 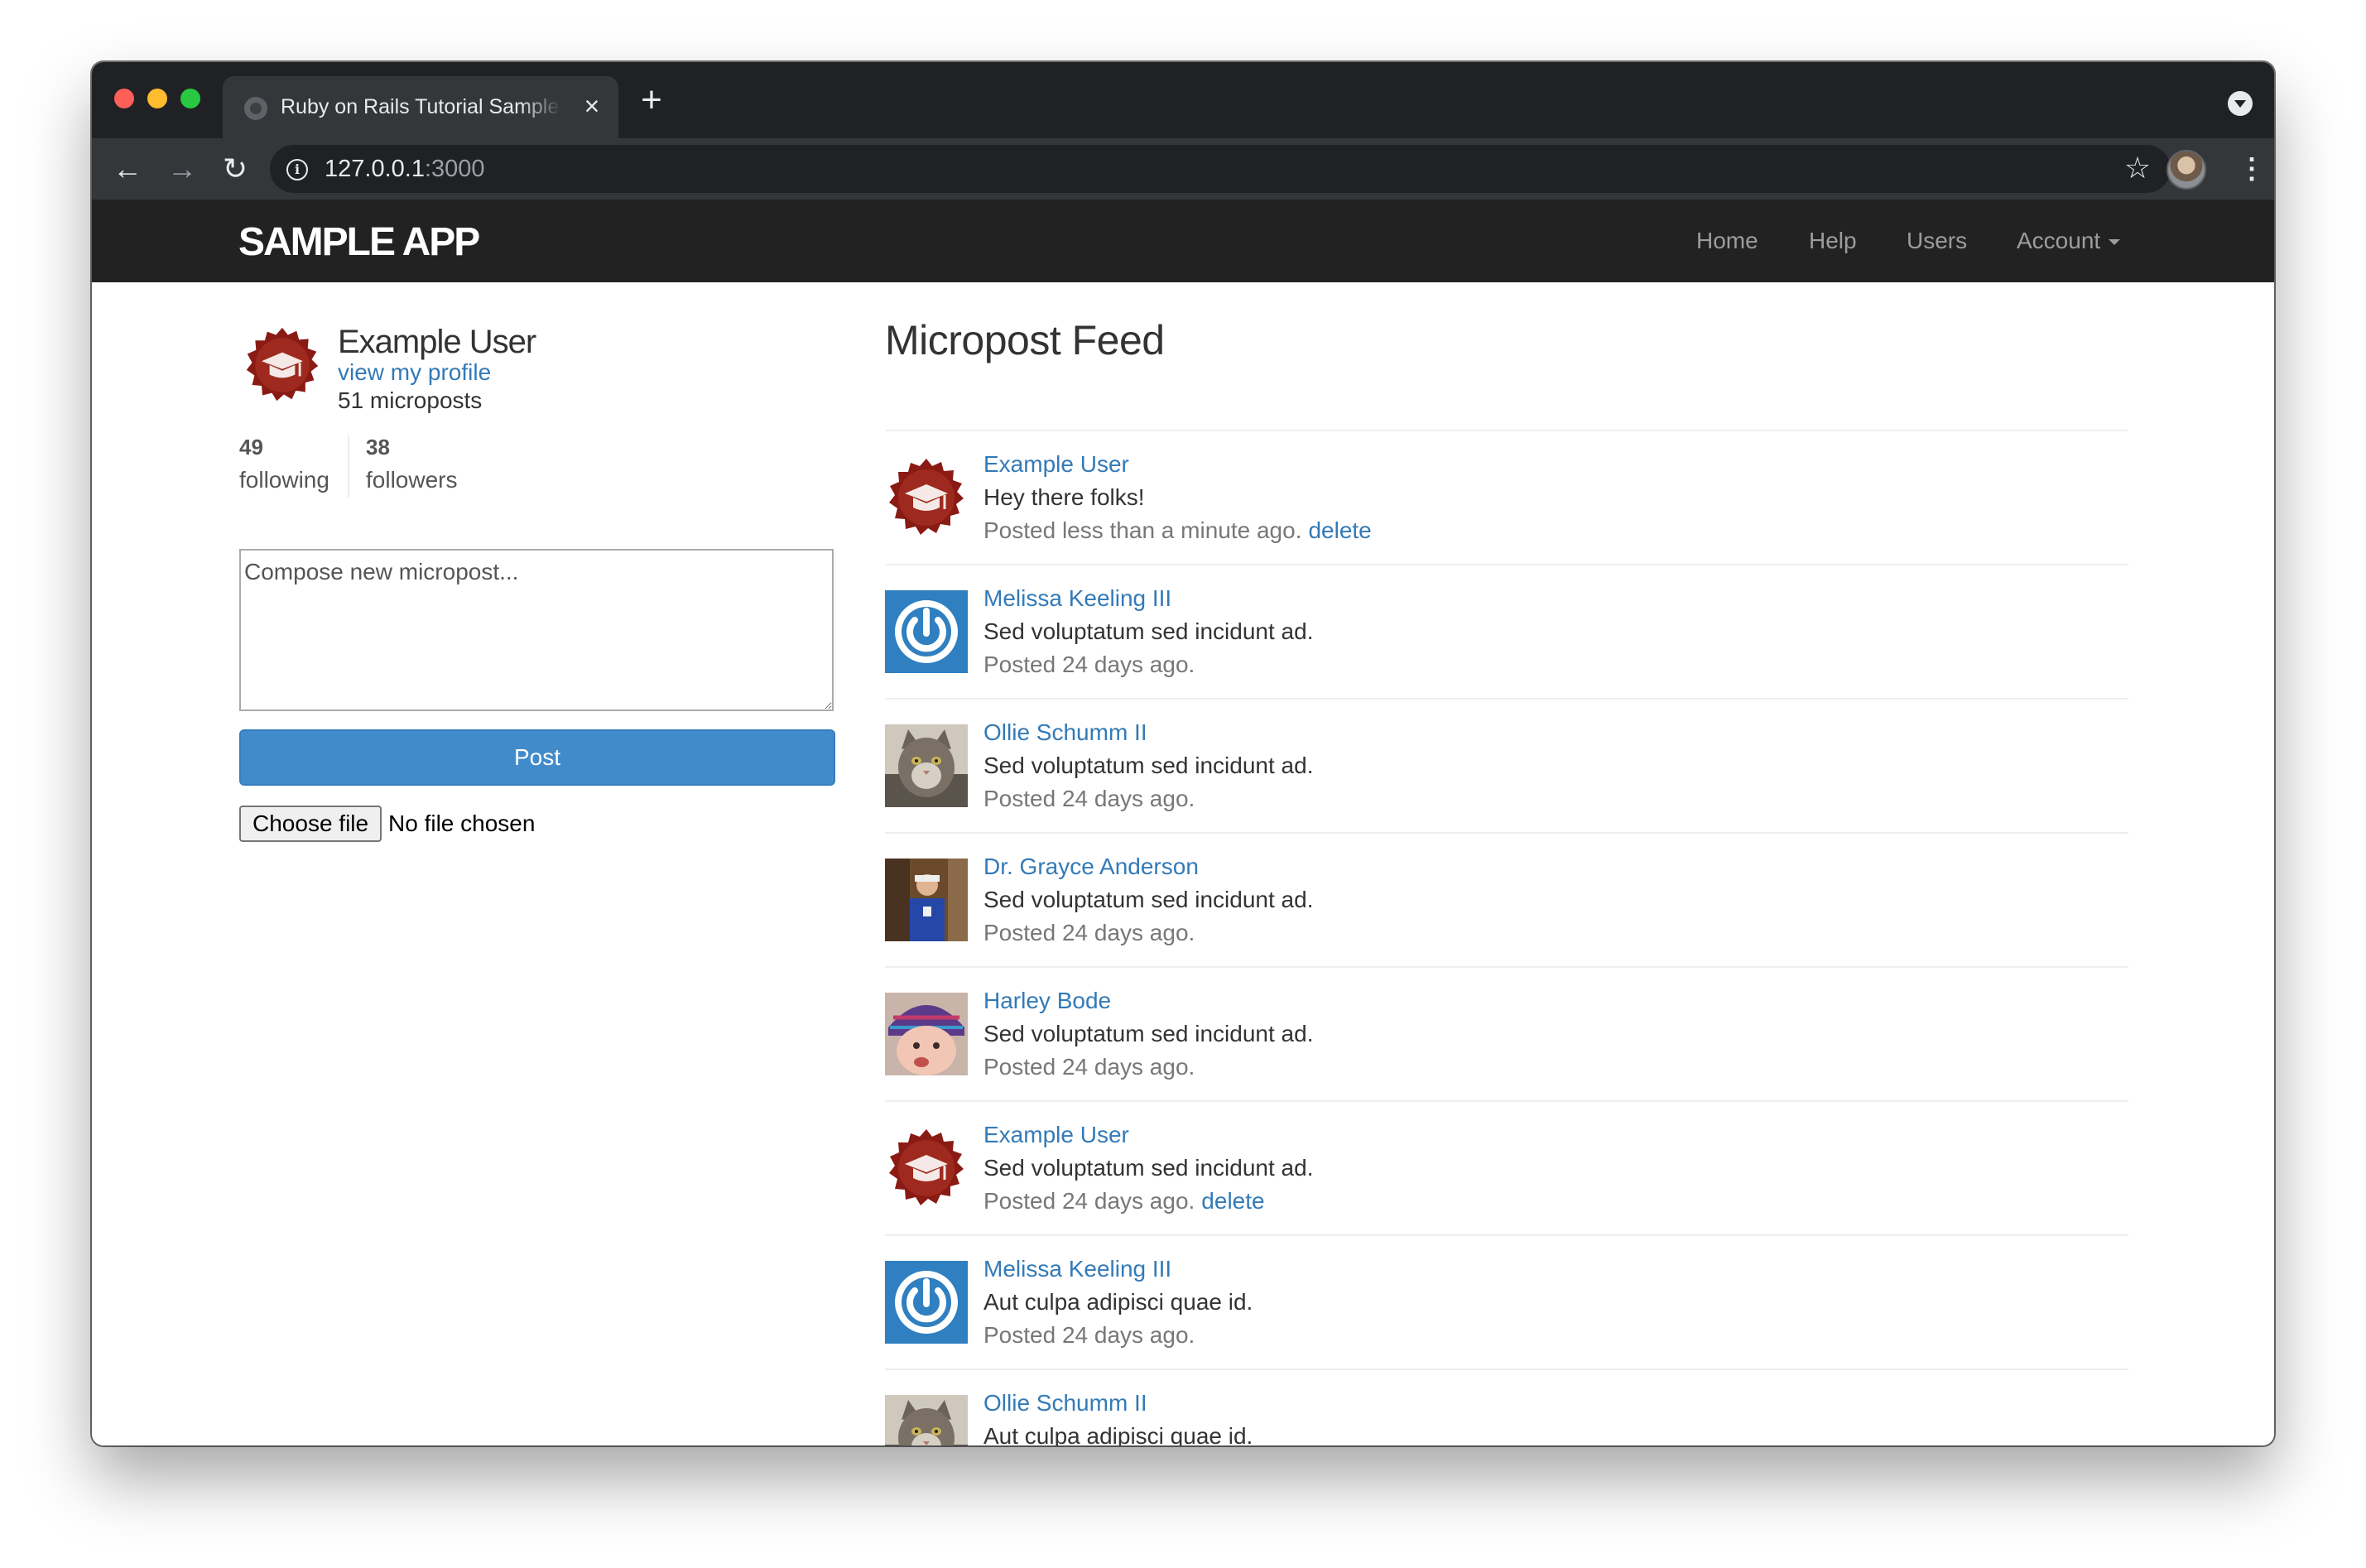 What do you see at coordinates (411, 480) in the screenshot?
I see `followers-label: followers` at bounding box center [411, 480].